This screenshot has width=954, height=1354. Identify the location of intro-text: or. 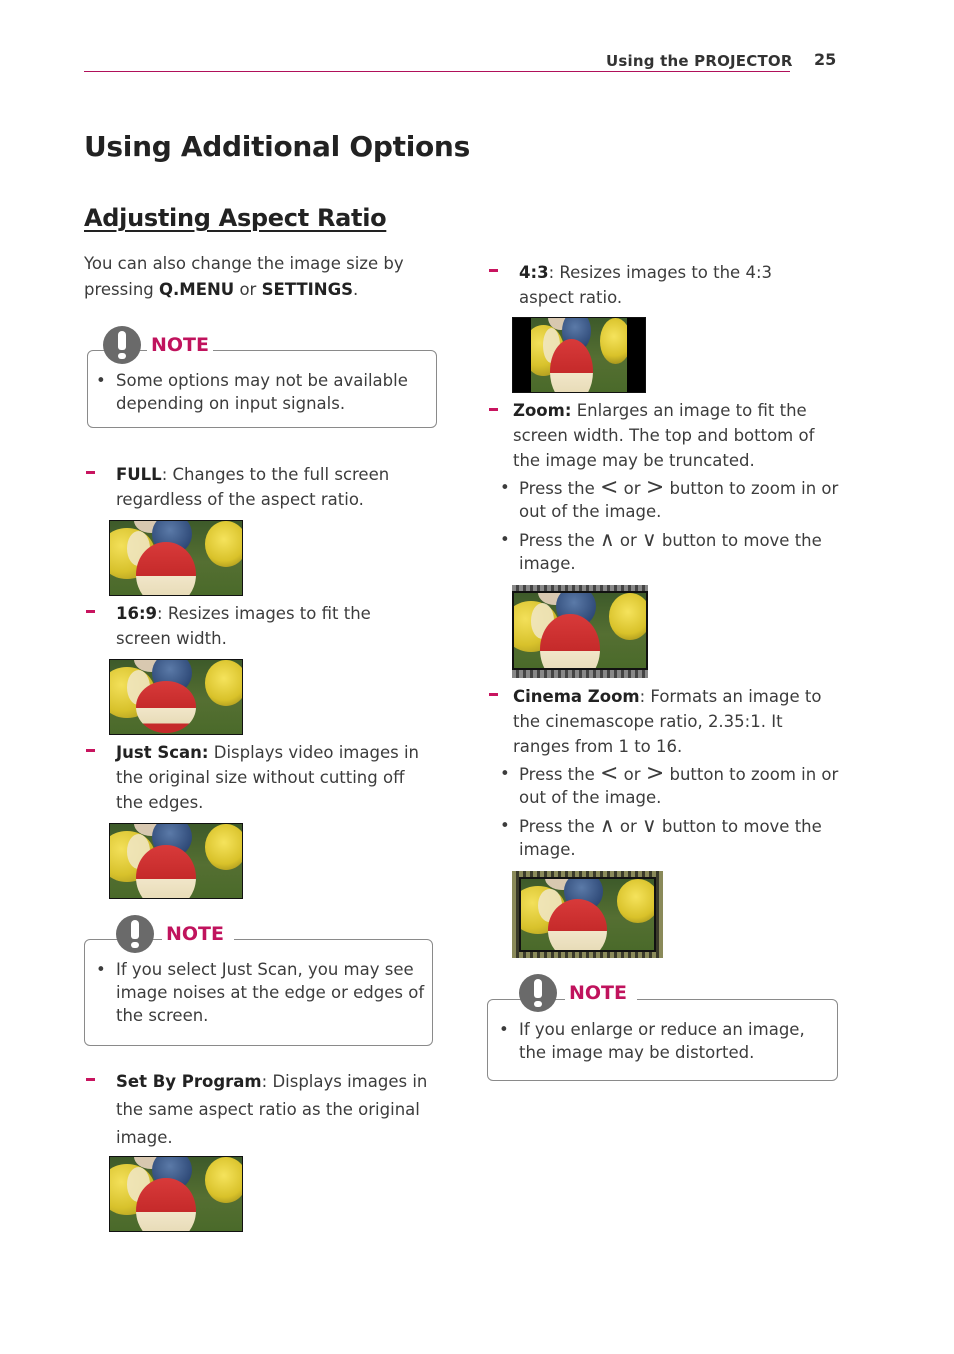
(248, 289).